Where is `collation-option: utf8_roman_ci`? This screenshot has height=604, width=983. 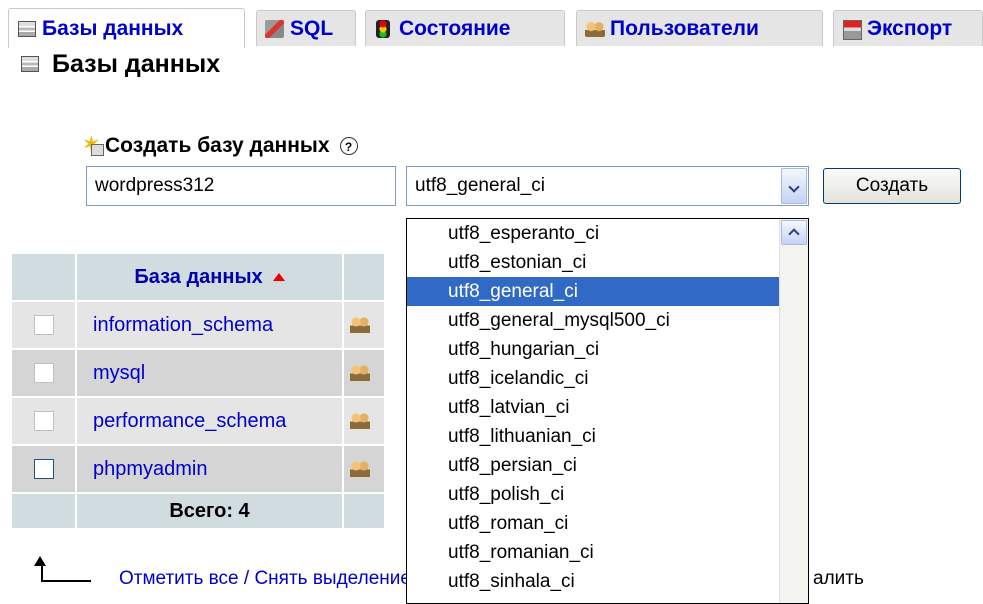 collation-option: utf8_roman_ci is located at coordinates (594, 523).